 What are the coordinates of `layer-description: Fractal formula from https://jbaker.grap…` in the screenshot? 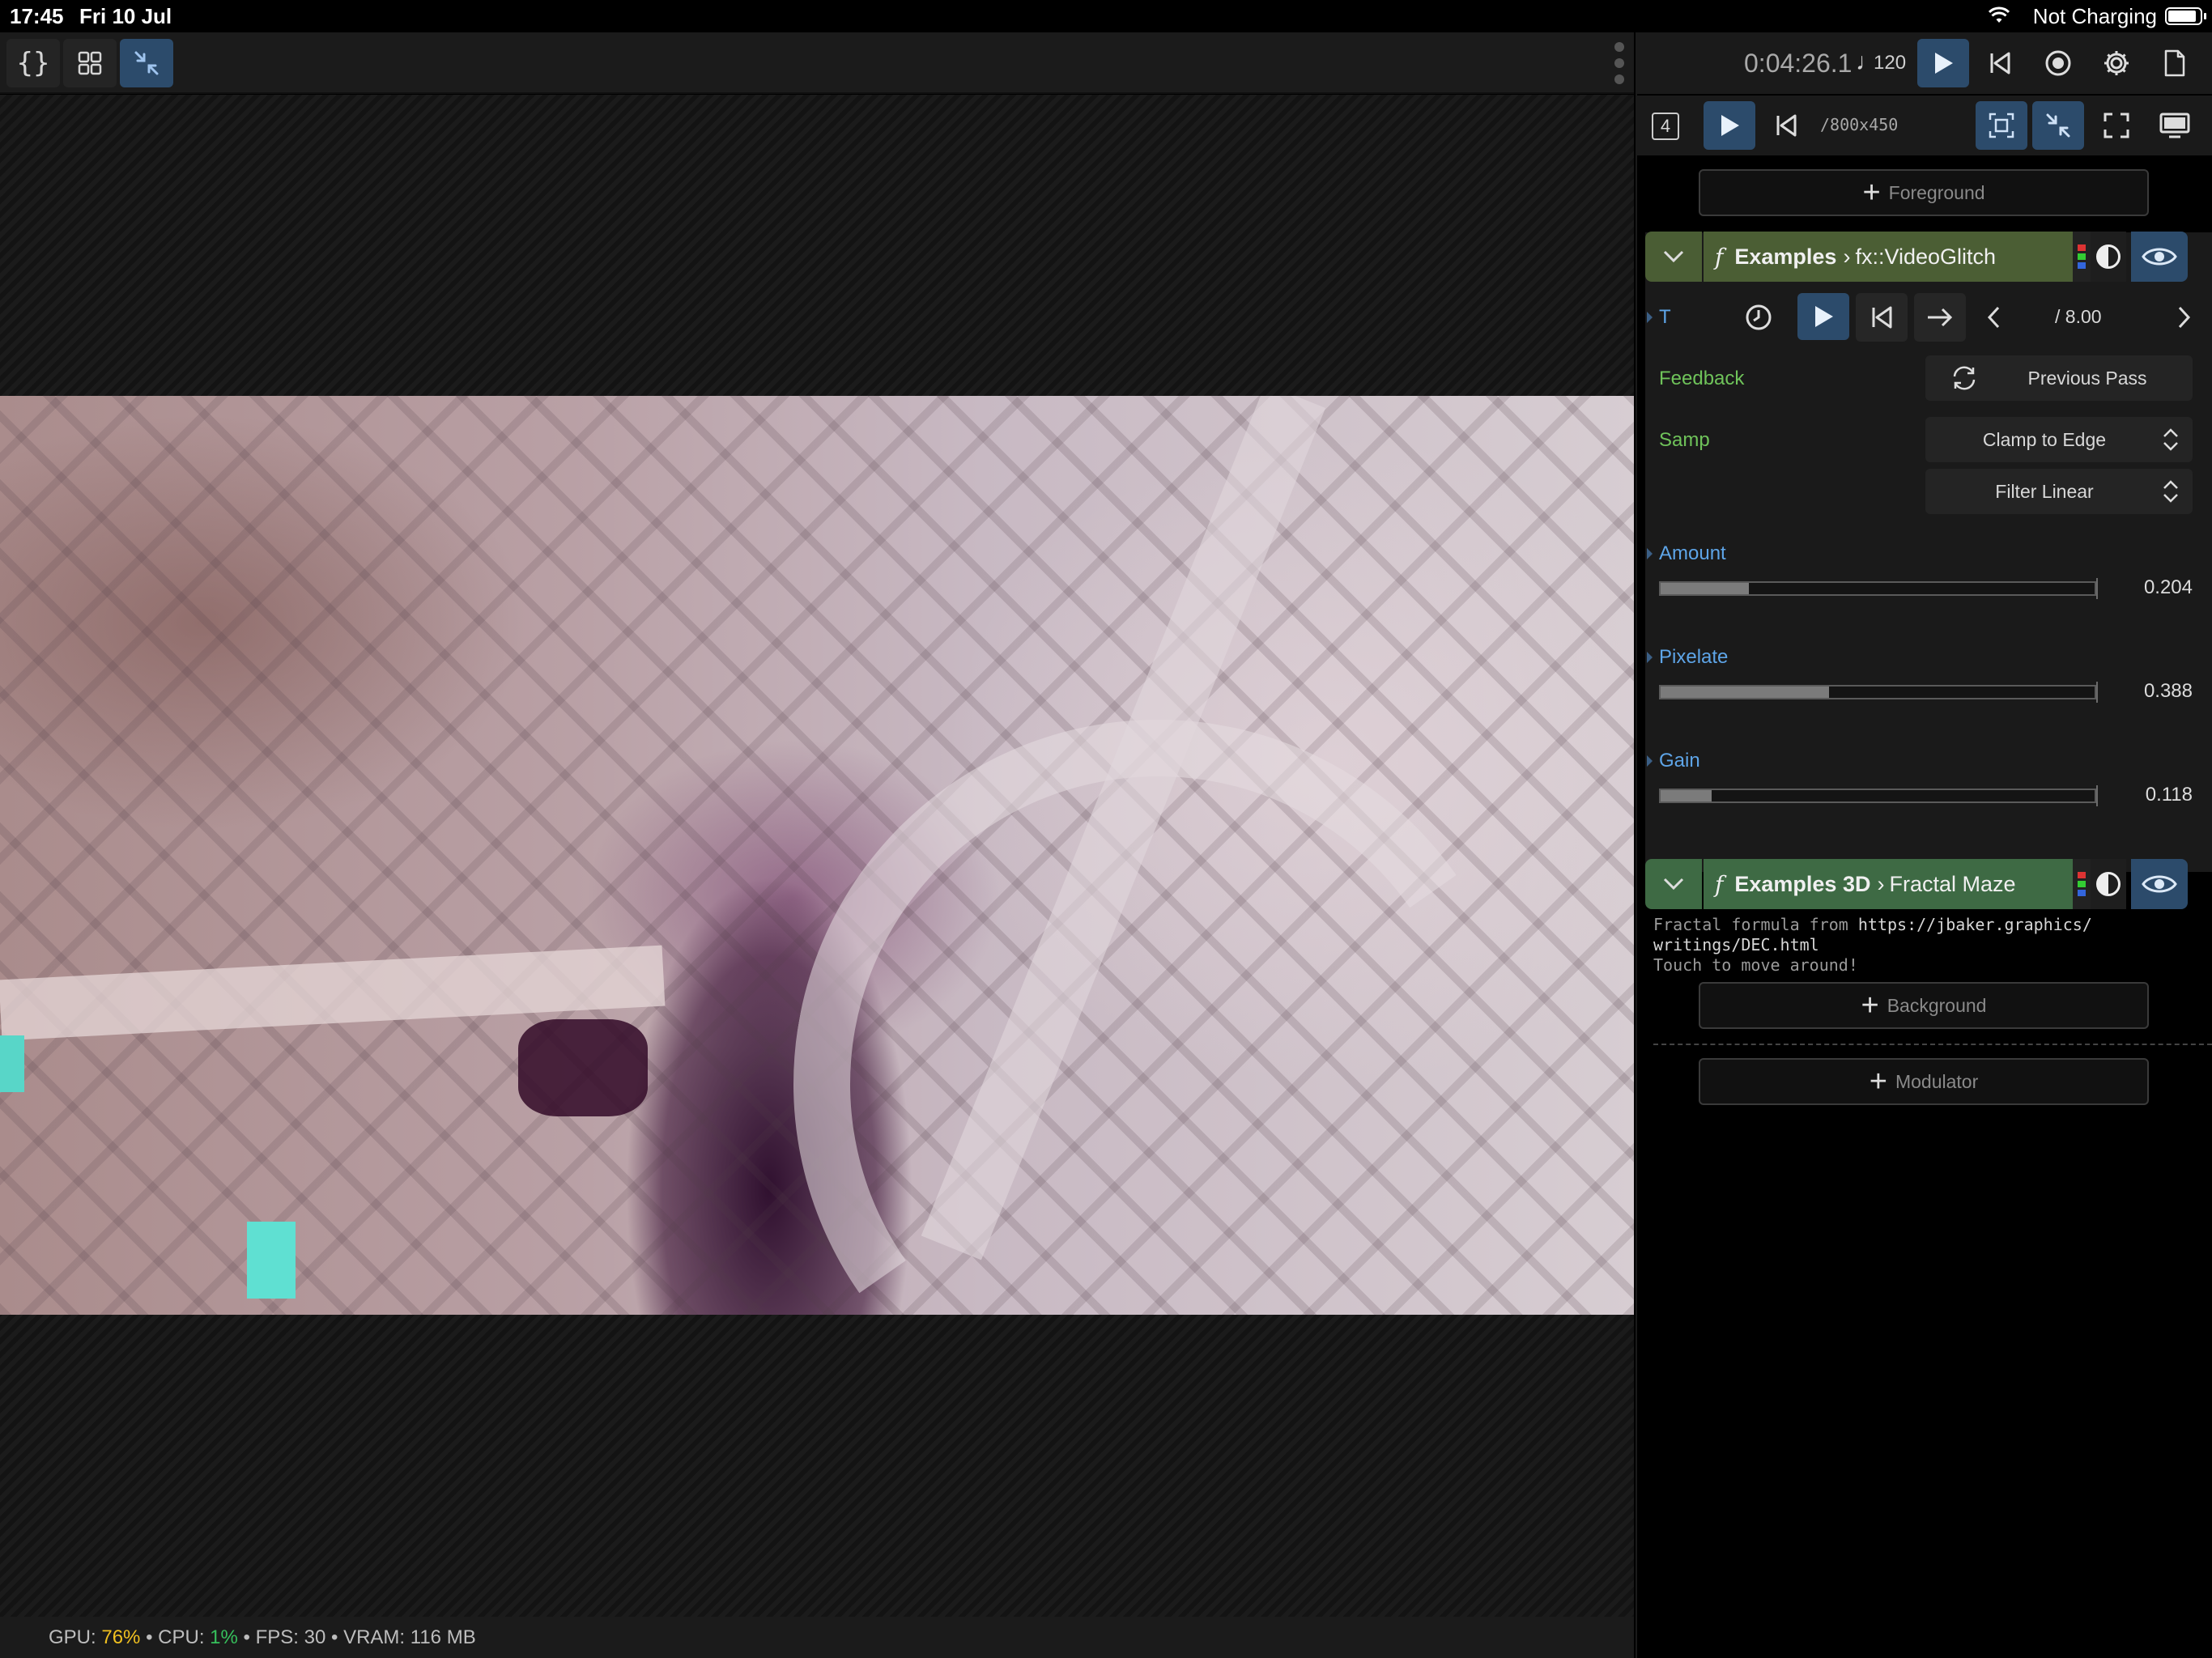 It's located at (1929, 945).